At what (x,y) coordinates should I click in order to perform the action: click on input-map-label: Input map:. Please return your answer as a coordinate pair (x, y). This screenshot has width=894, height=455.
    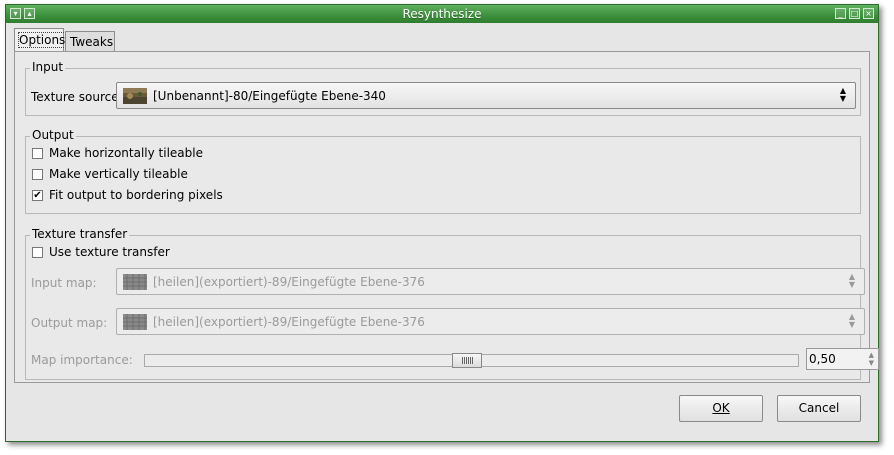
    Looking at the image, I should click on (64, 283).